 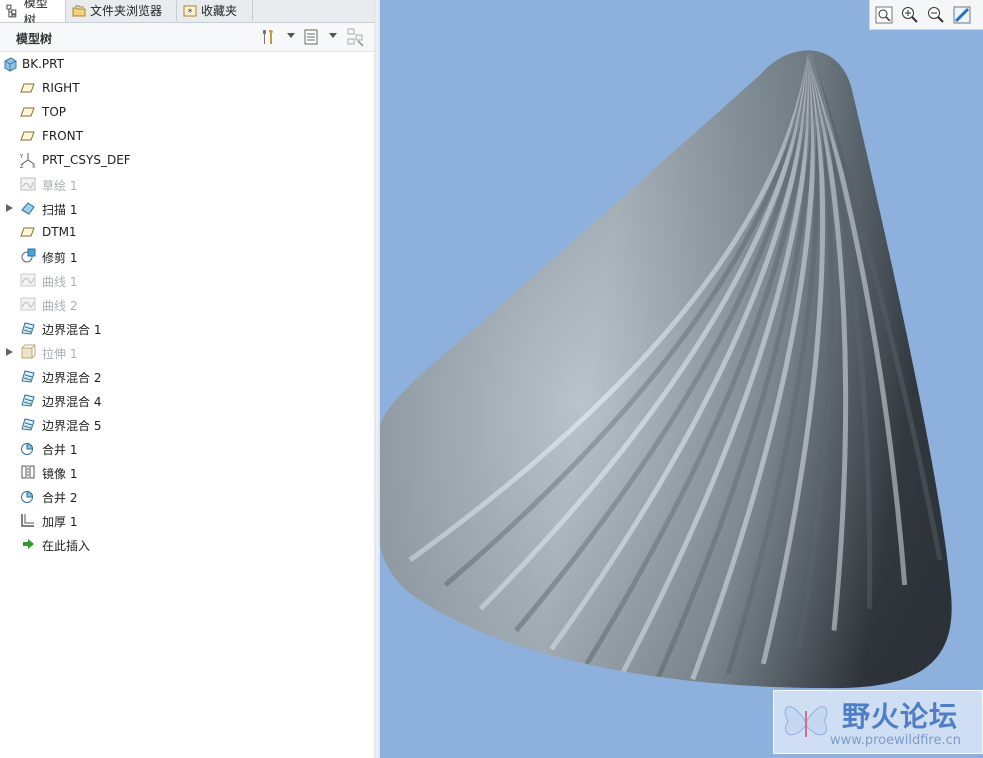 What do you see at coordinates (28, 544) in the screenshot?
I see `insert-here-arrow-icon` at bounding box center [28, 544].